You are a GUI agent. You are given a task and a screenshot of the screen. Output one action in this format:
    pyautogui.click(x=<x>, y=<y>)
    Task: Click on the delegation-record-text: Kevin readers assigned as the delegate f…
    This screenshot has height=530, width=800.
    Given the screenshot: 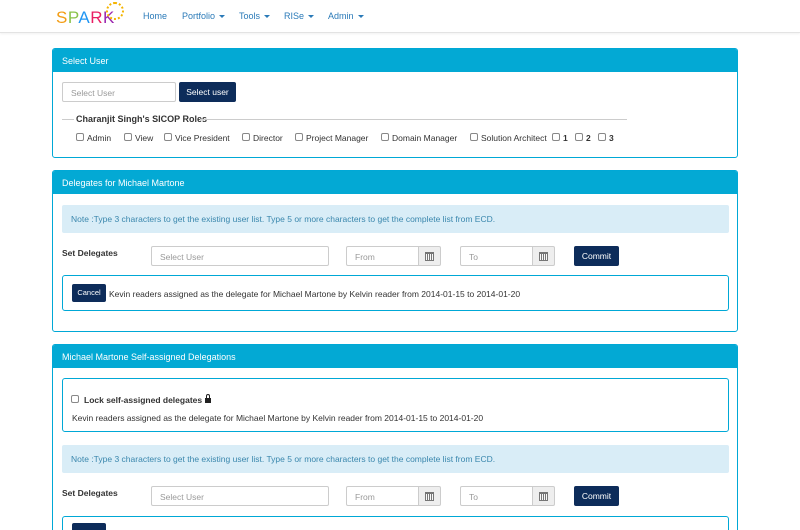 What is the action you would take?
    pyautogui.click(x=315, y=294)
    